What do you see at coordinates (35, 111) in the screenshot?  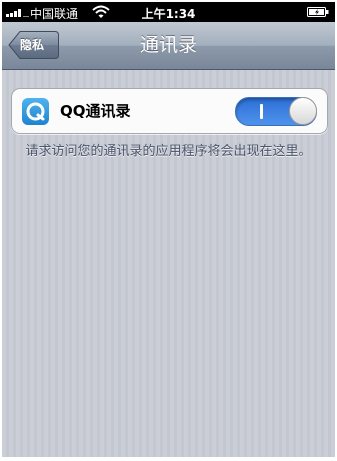 I see `qq-contacts-app-icon` at bounding box center [35, 111].